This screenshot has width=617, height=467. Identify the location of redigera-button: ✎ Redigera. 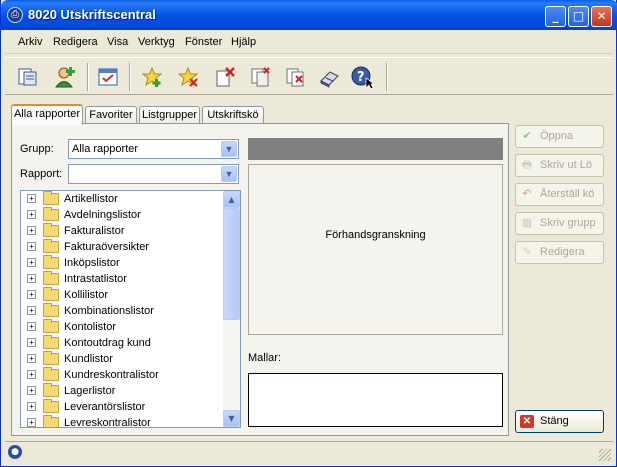
(559, 252).